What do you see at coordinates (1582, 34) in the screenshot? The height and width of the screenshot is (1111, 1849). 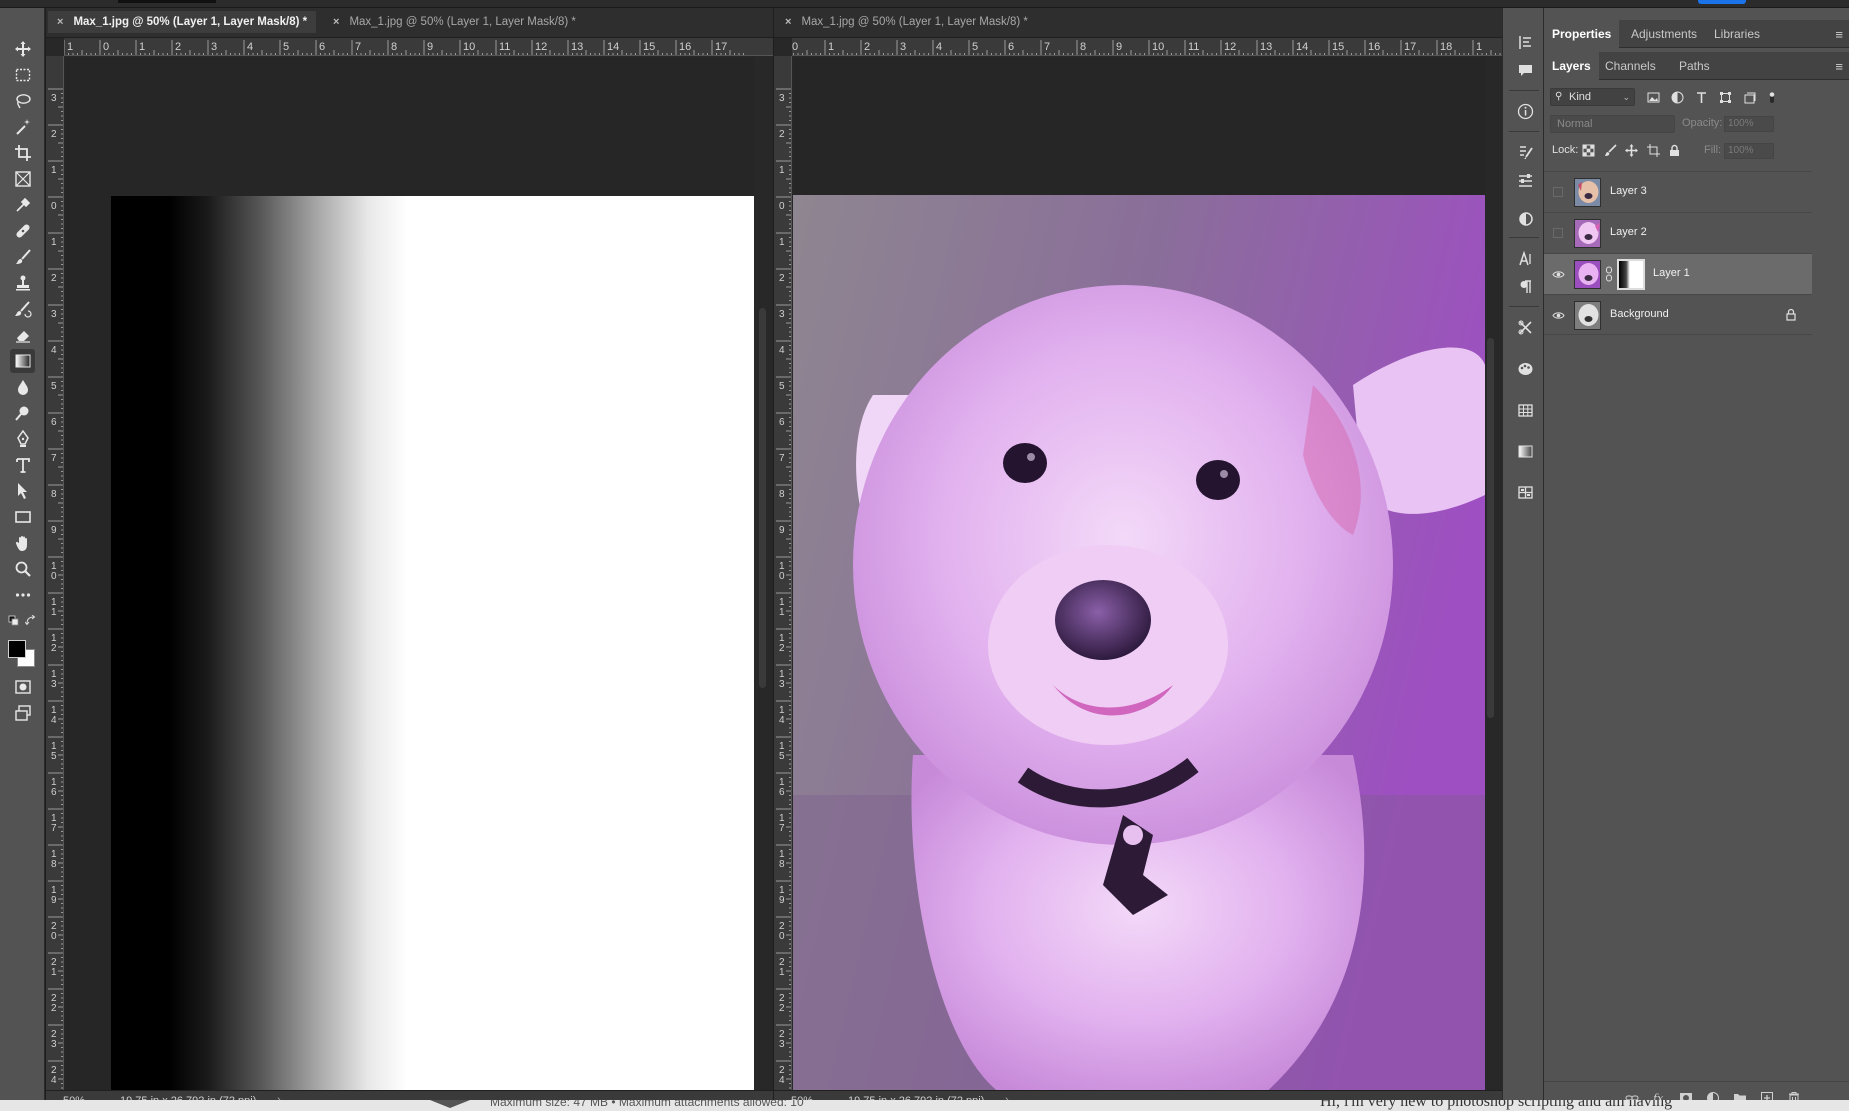 I see `tab-properties: Properties` at bounding box center [1582, 34].